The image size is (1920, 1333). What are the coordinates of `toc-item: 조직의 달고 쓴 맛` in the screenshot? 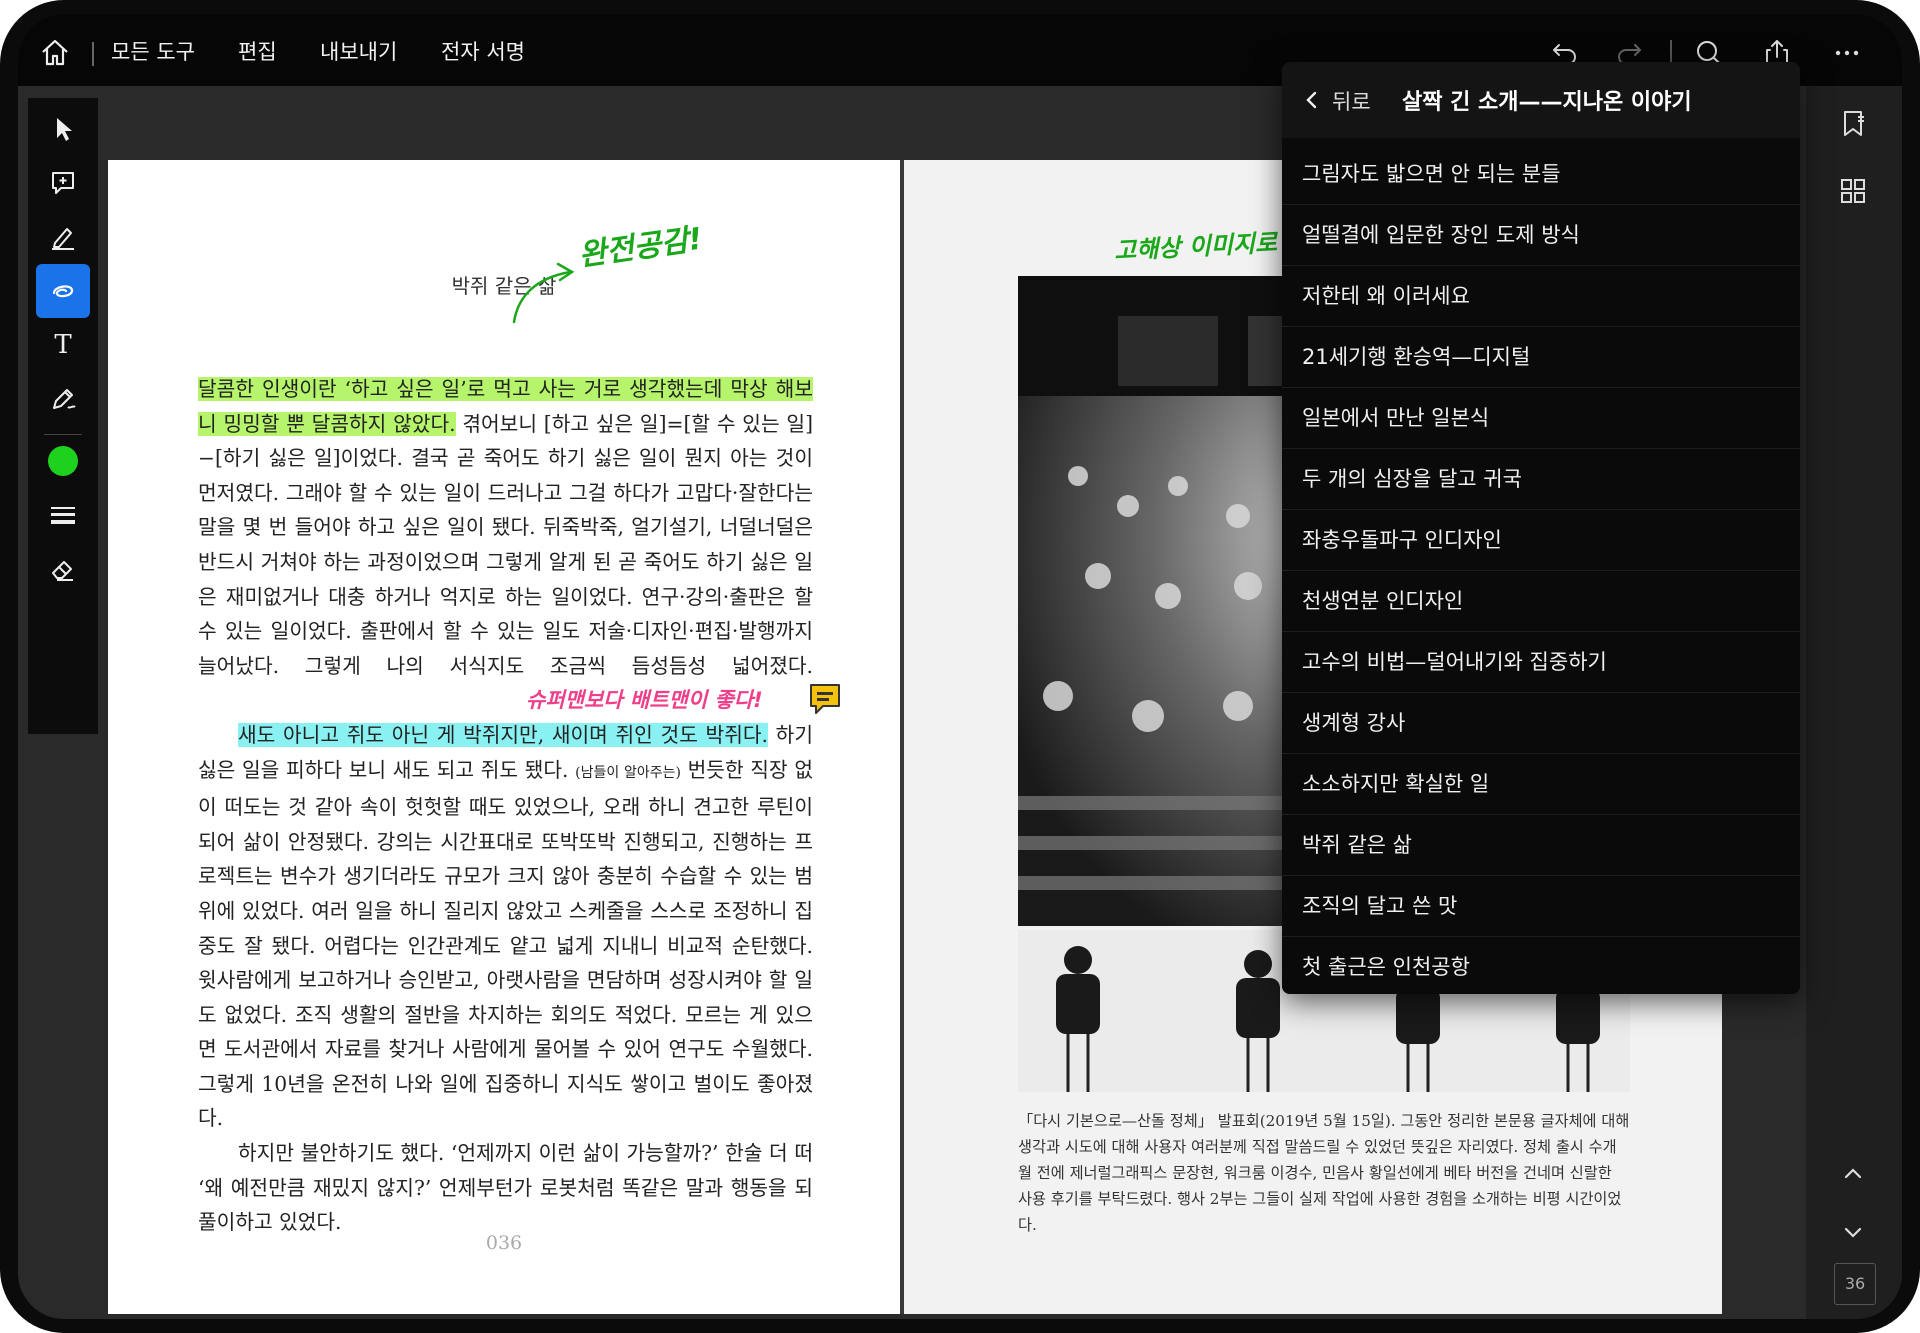 It's located at (1541, 906).